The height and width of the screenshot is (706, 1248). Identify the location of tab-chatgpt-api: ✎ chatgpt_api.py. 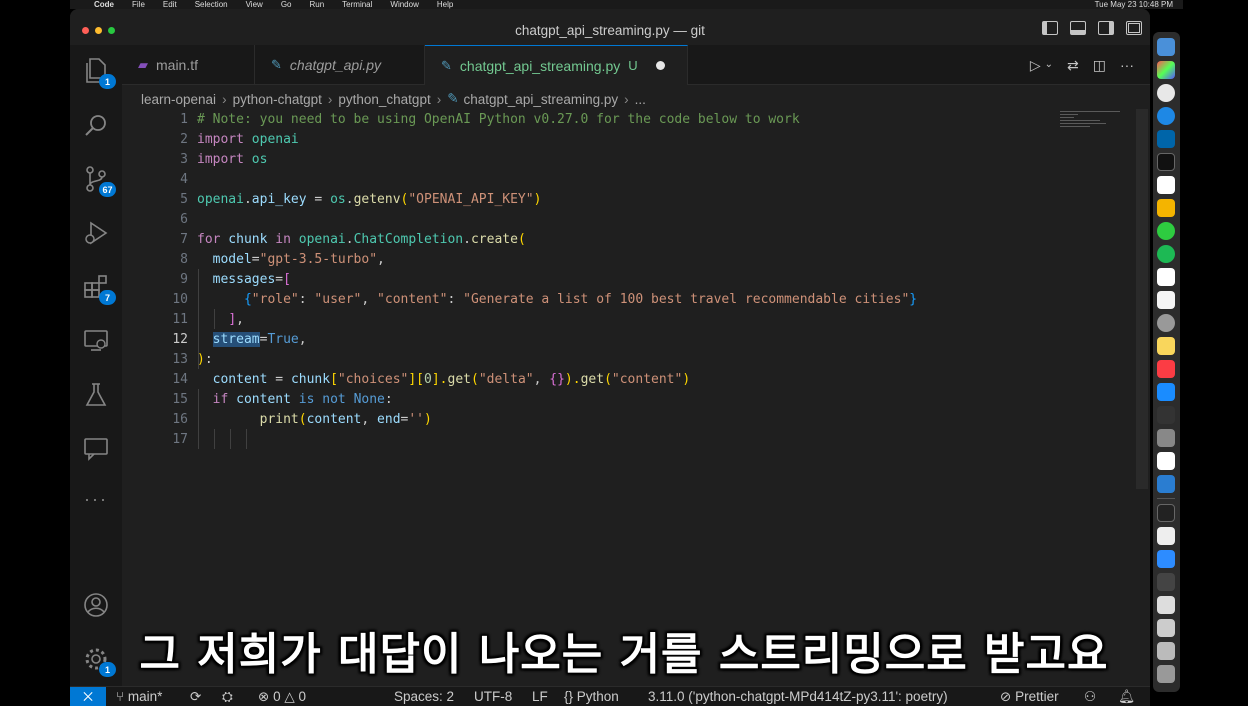
(340, 65).